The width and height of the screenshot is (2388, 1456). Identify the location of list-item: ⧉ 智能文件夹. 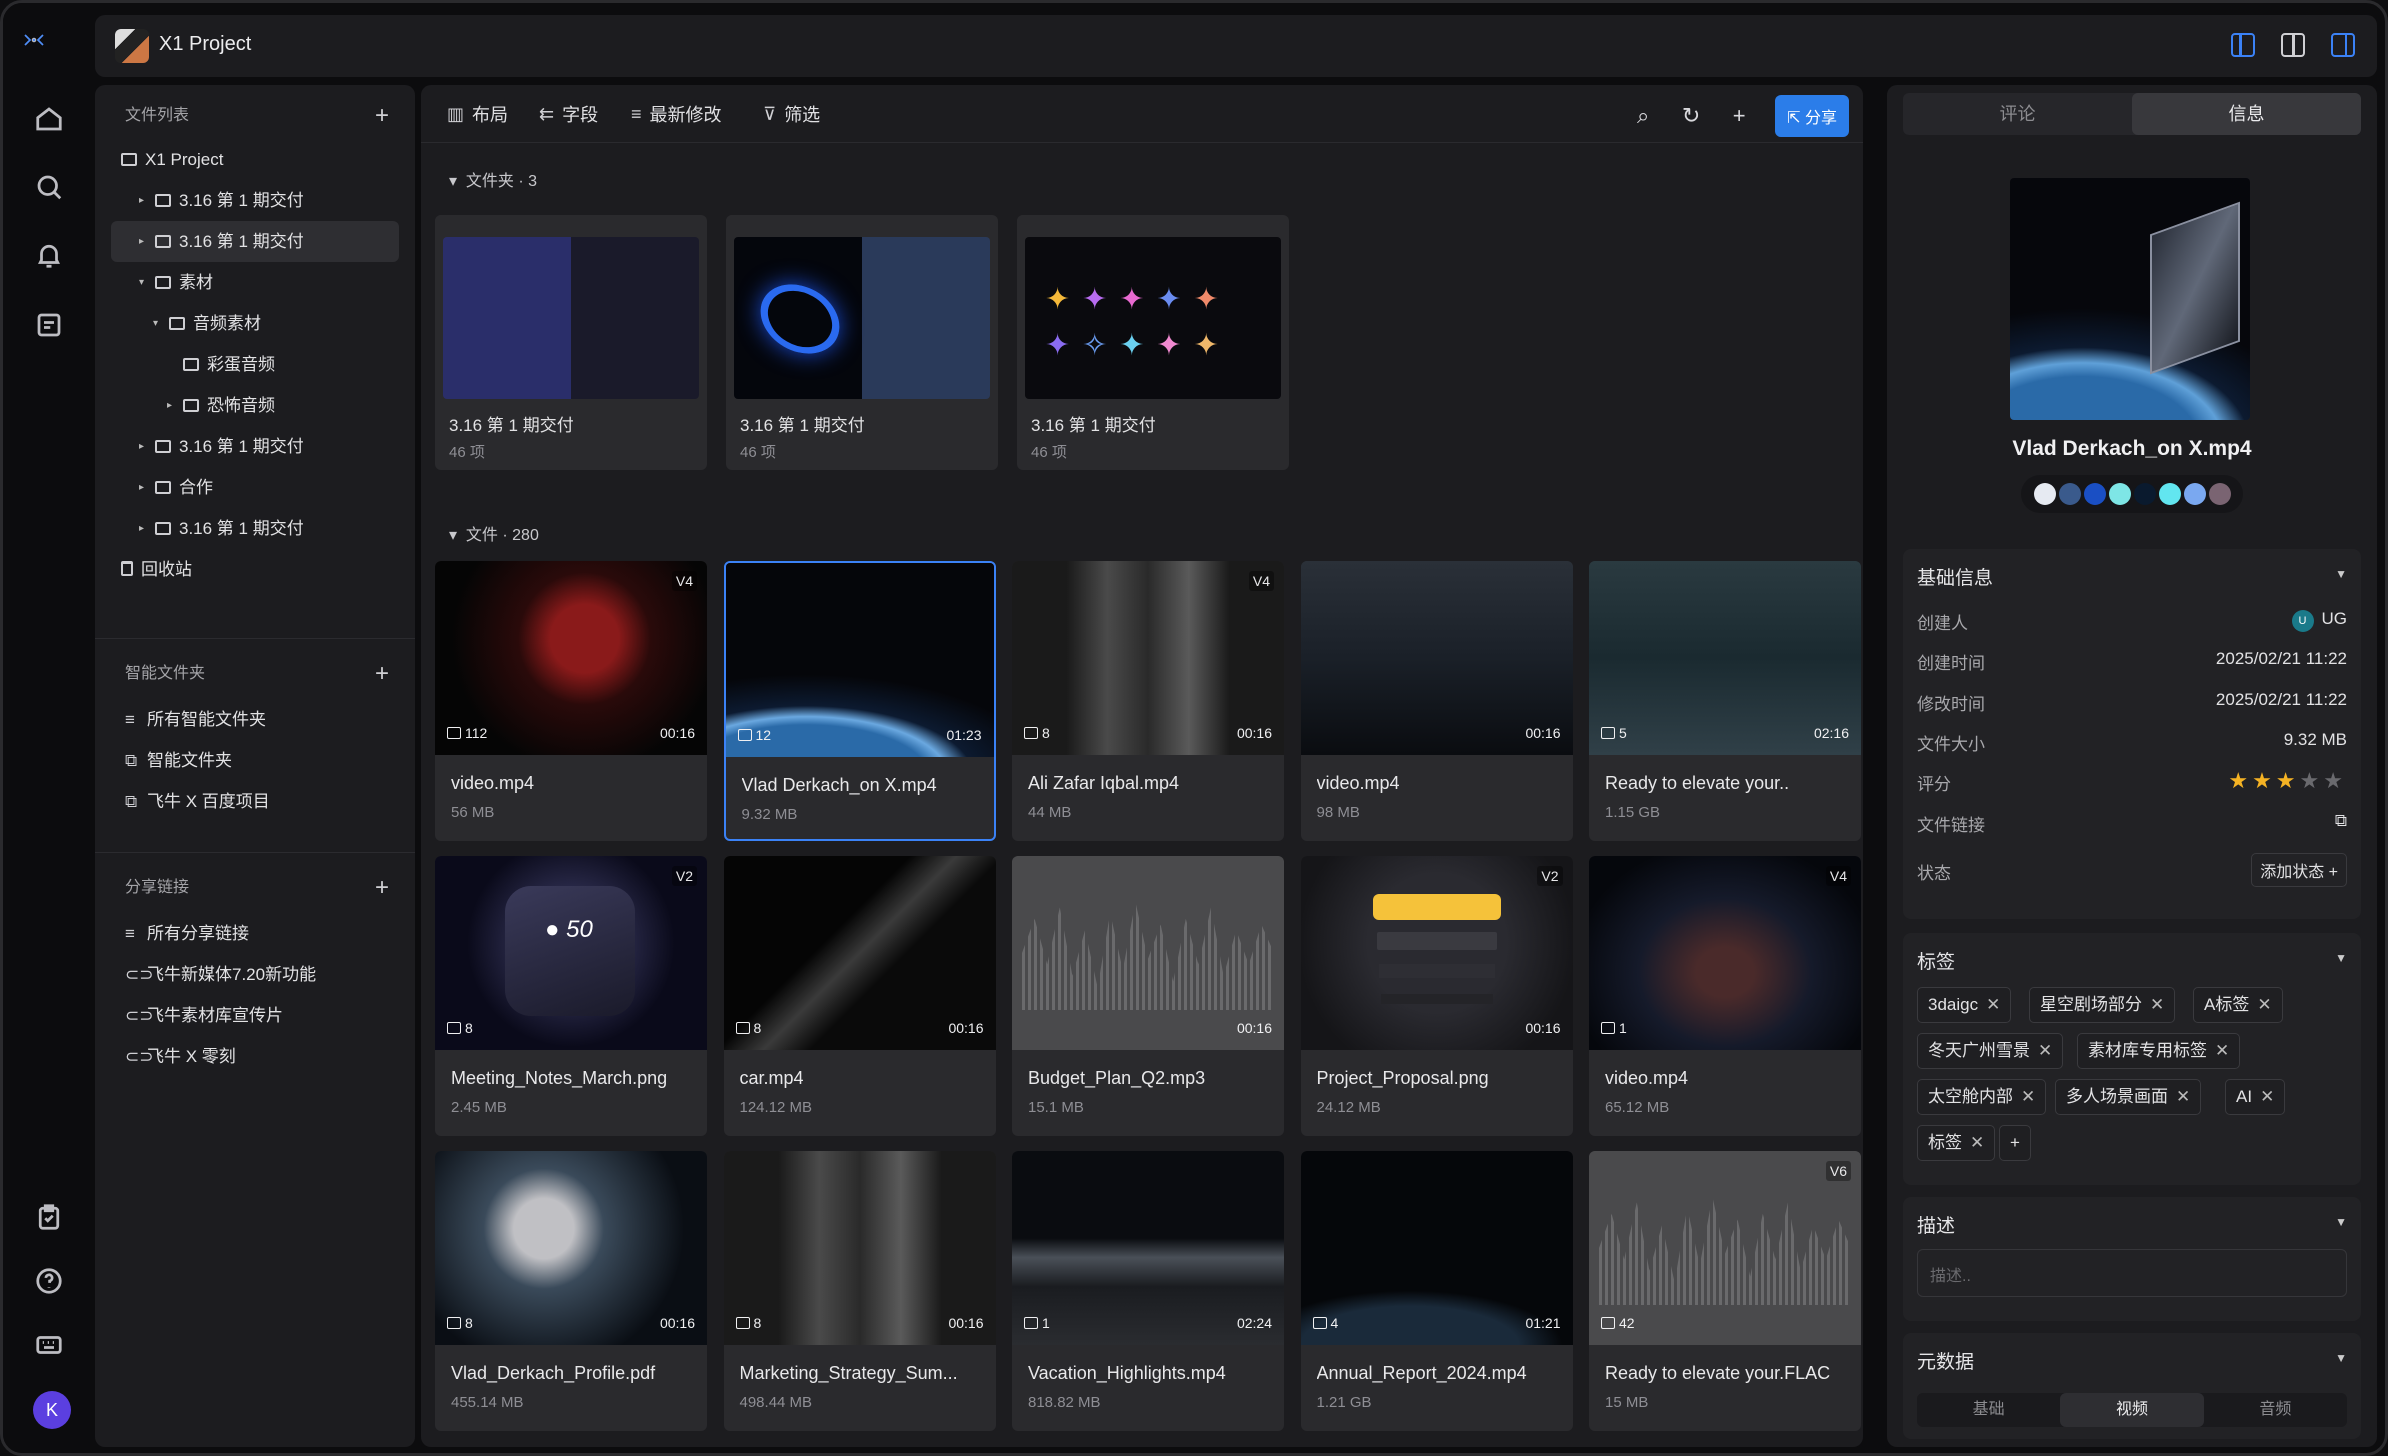
(255, 760).